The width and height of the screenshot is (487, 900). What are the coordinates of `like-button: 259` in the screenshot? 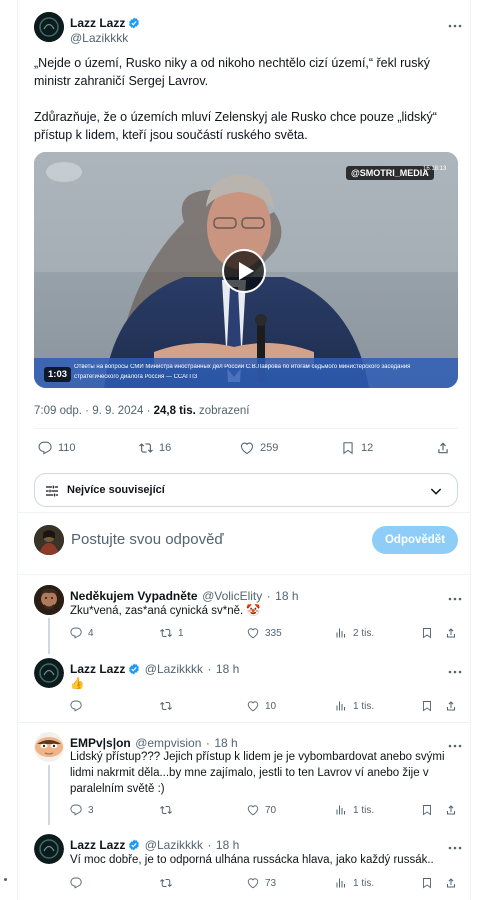 It's located at (290, 448).